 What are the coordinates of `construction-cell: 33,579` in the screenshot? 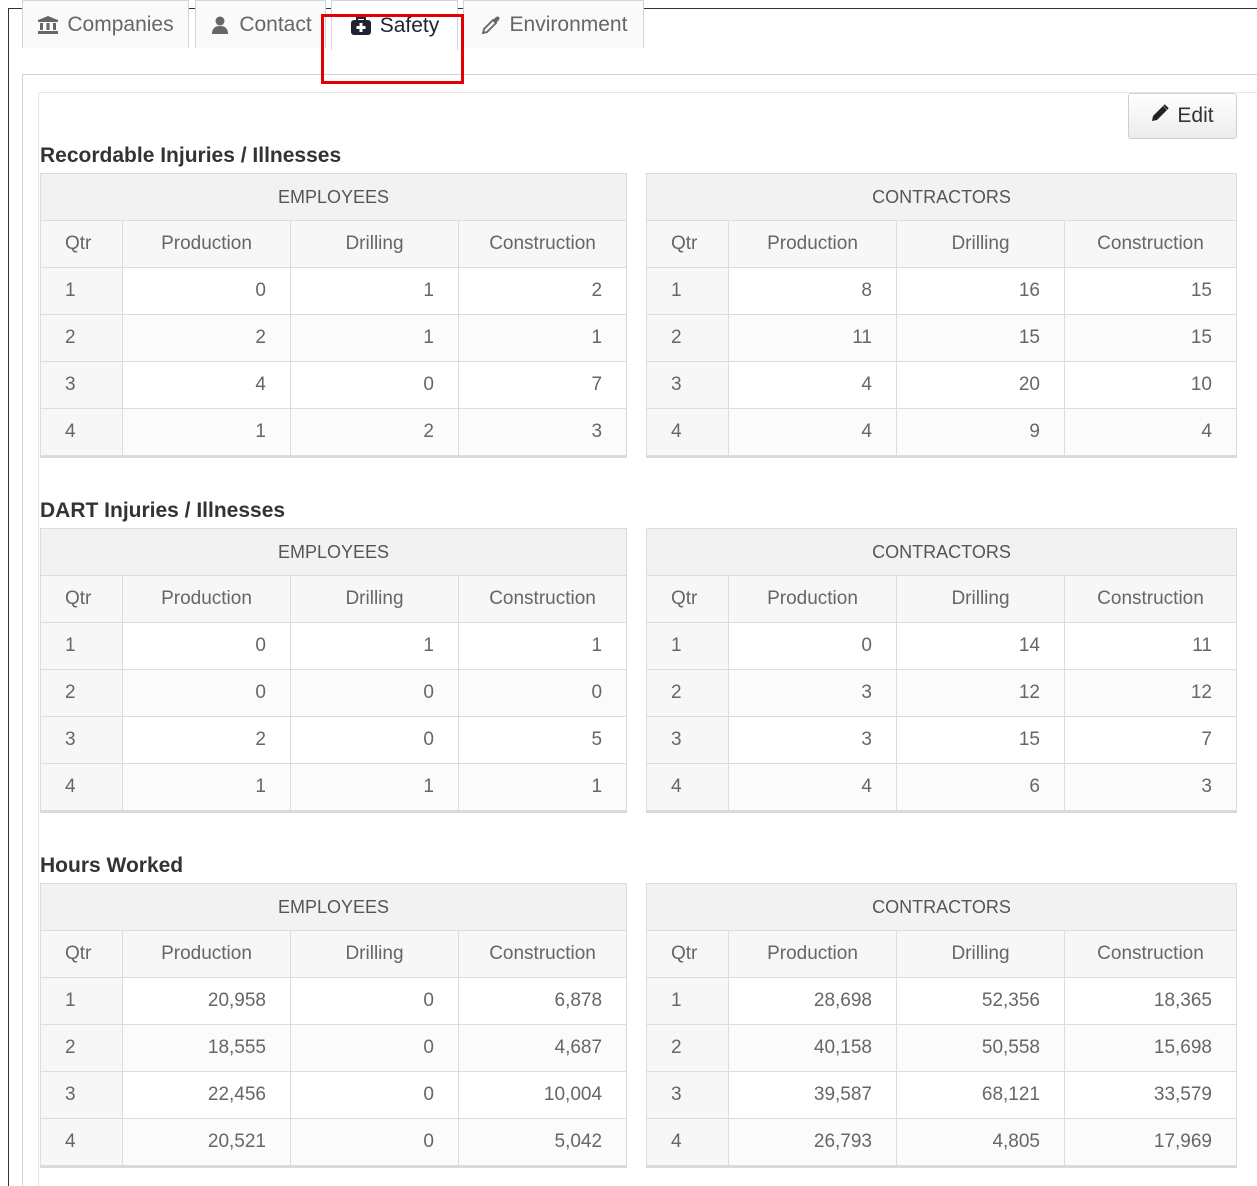 It's located at (1150, 1095).